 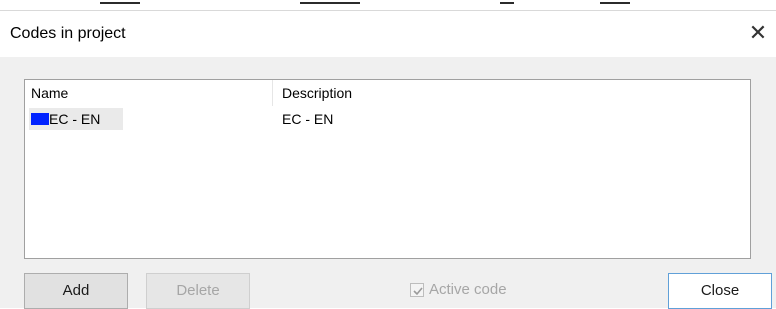 What do you see at coordinates (758, 33) in the screenshot?
I see `close-icon: ✕` at bounding box center [758, 33].